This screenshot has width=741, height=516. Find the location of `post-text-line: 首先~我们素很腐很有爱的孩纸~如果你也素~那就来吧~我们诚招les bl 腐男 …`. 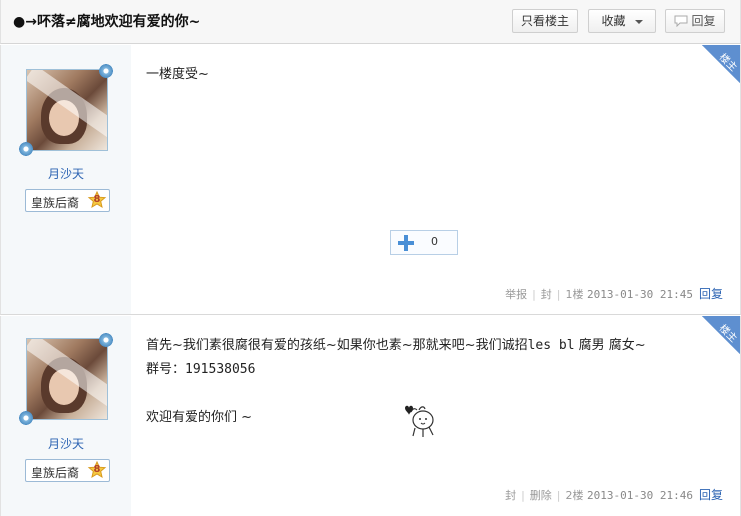

post-text-line: 首先~我们素很腐很有爱的孩纸~如果你也素~那就来吧~我们诚招les bl 腐男 … is located at coordinates (426, 346).